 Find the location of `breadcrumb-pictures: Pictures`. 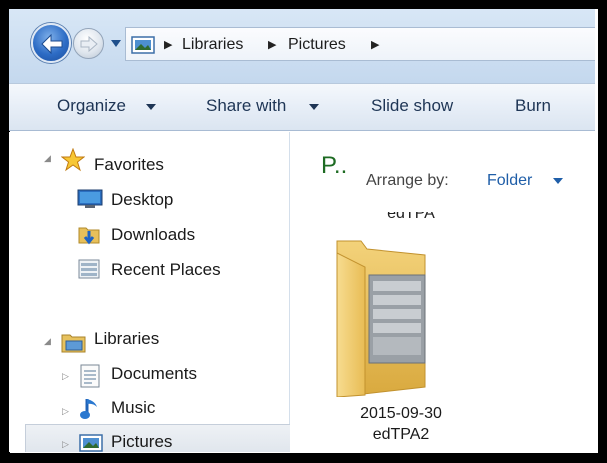

breadcrumb-pictures: Pictures is located at coordinates (317, 45).